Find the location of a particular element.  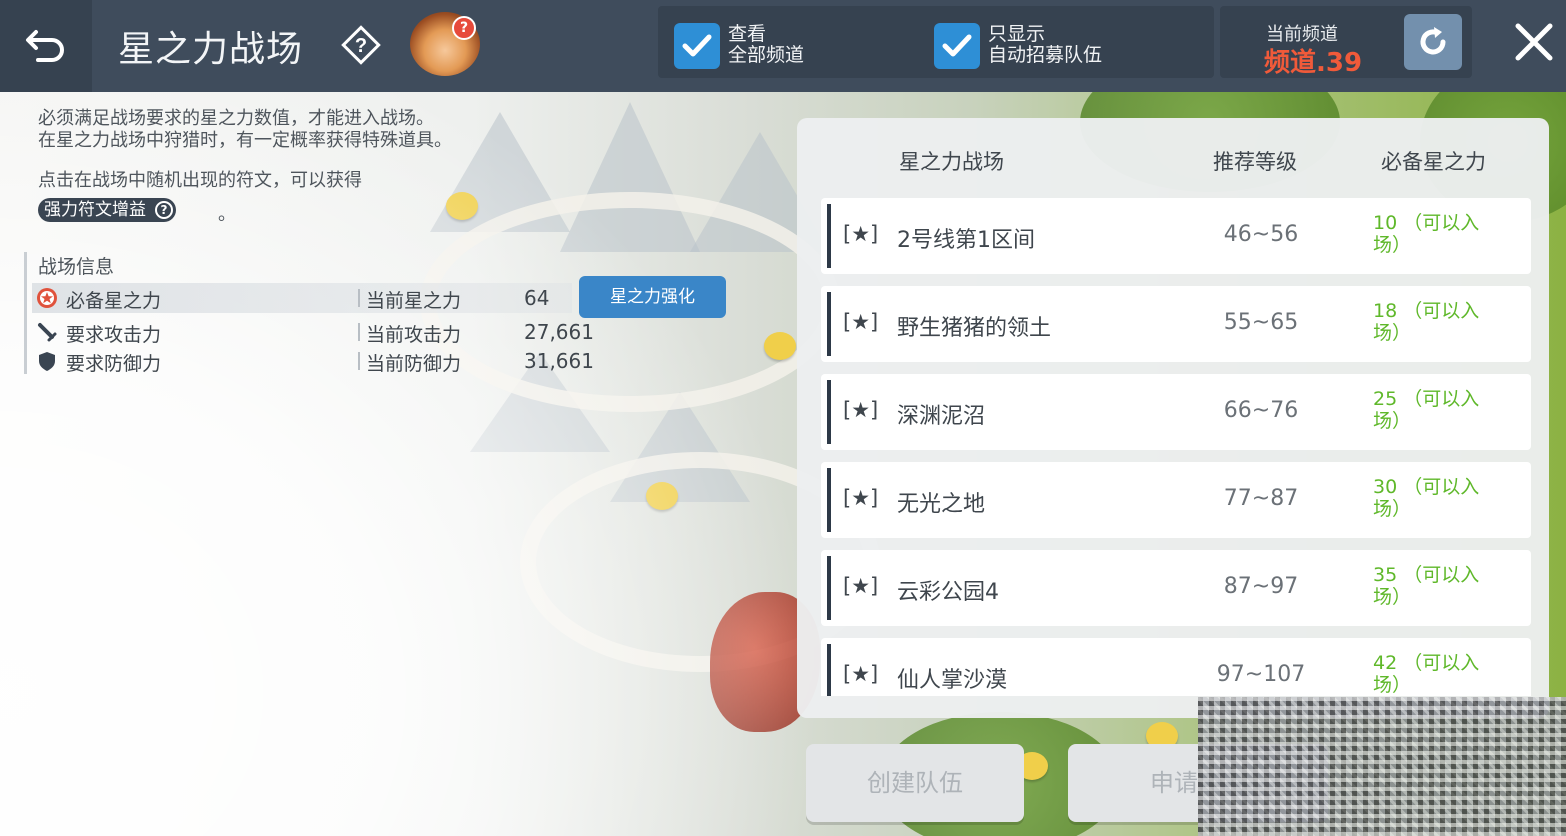

table-row: [★] 野生猪猪的领土 55~65 18 （可以入场） is located at coordinates (1176, 324).